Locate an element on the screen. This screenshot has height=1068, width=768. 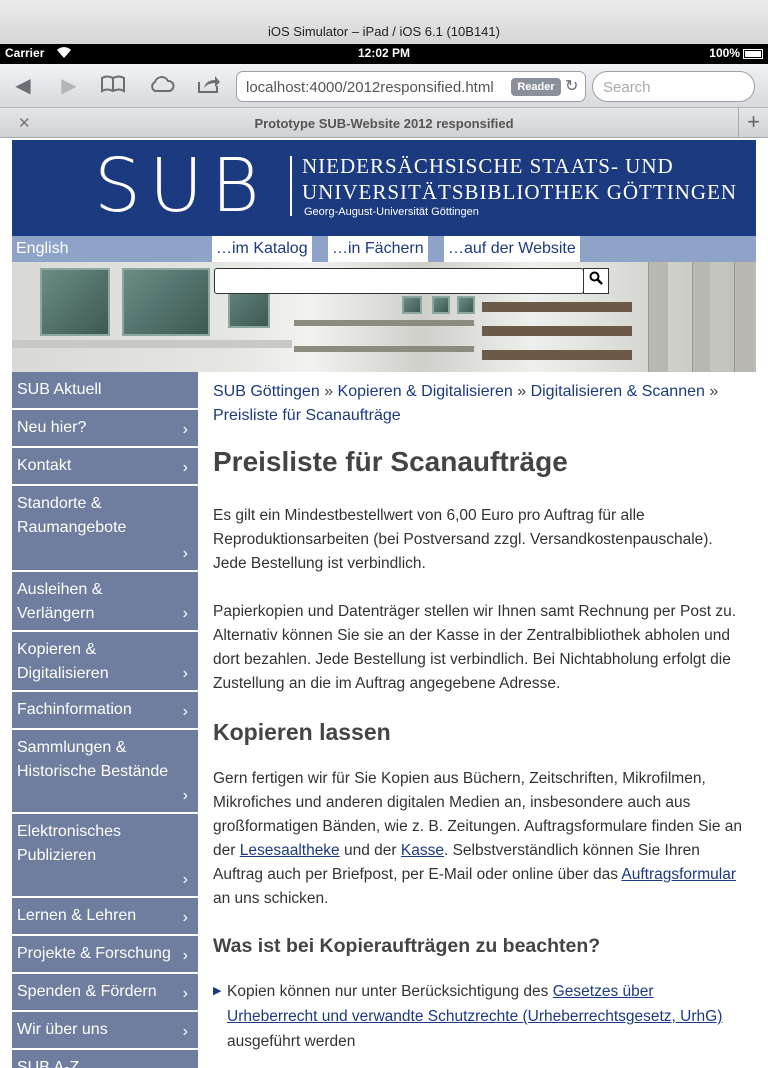
magnifier-icon is located at coordinates (596, 278).